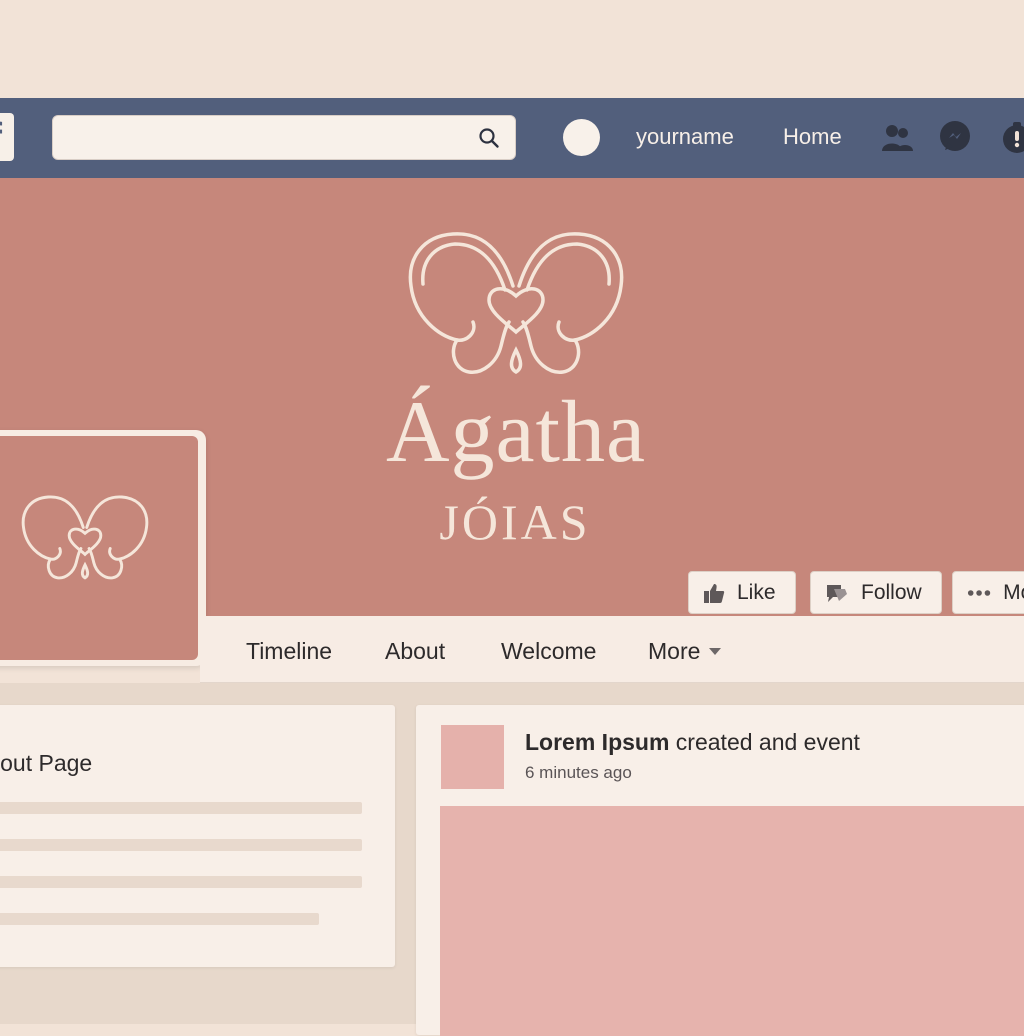 The width and height of the screenshot is (1024, 1036). I want to click on butterfly-heart-logo, so click(516, 303).